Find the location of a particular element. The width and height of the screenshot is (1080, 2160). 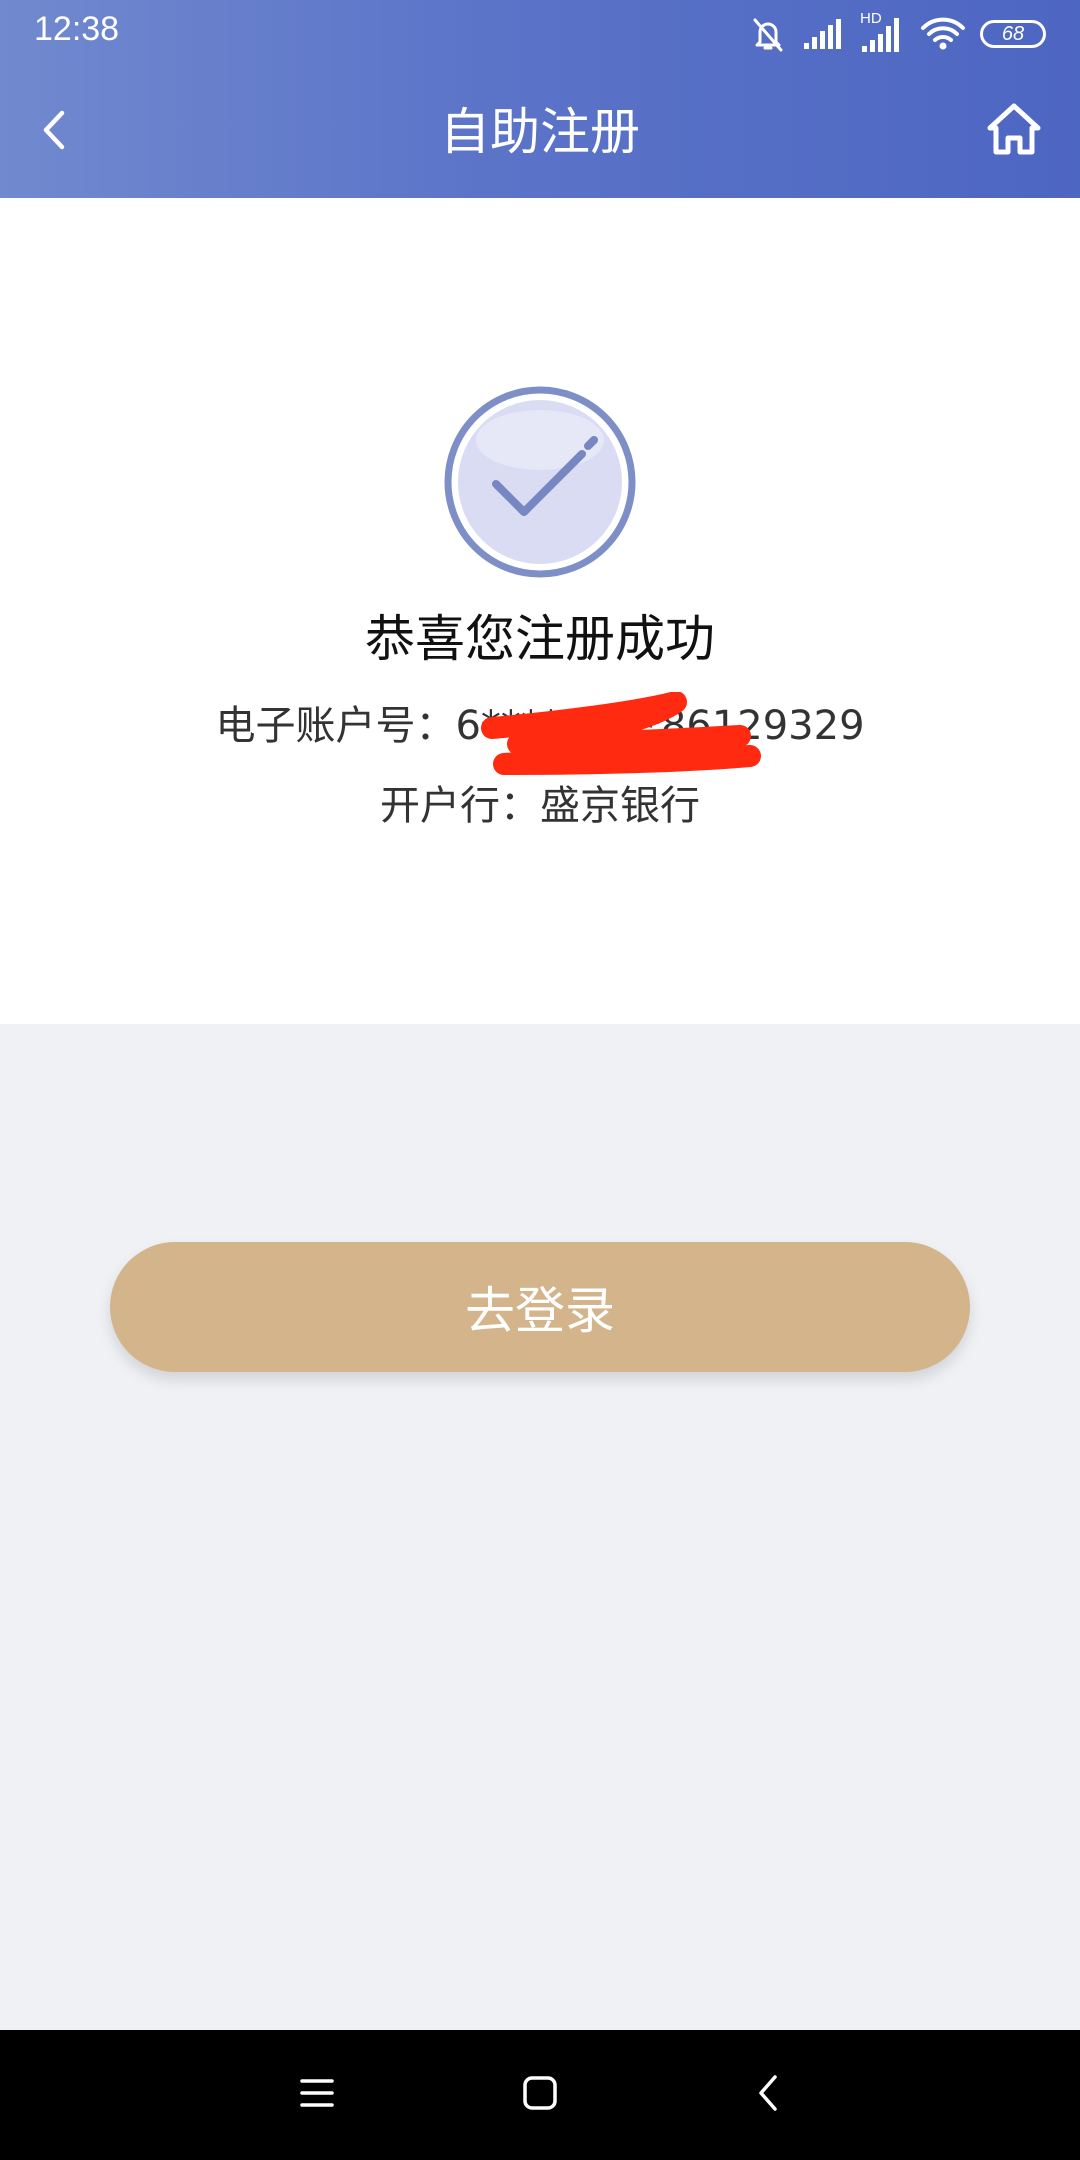

battery-level: 68 is located at coordinates (1013, 33).